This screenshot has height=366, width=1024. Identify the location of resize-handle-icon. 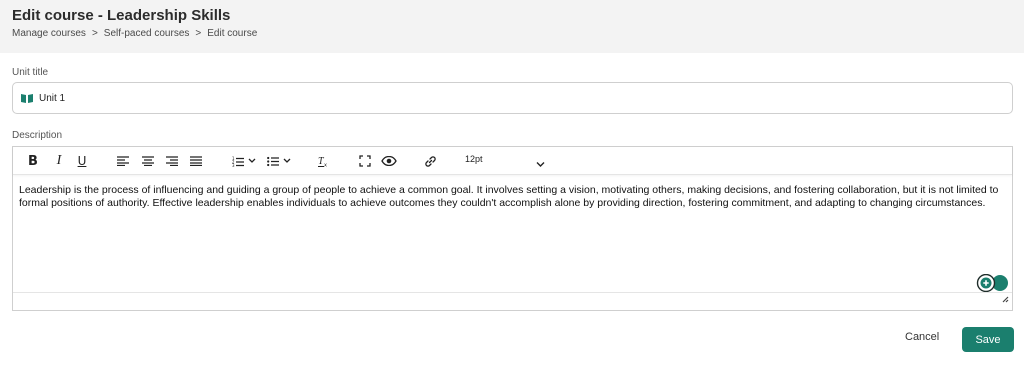
(1005, 299).